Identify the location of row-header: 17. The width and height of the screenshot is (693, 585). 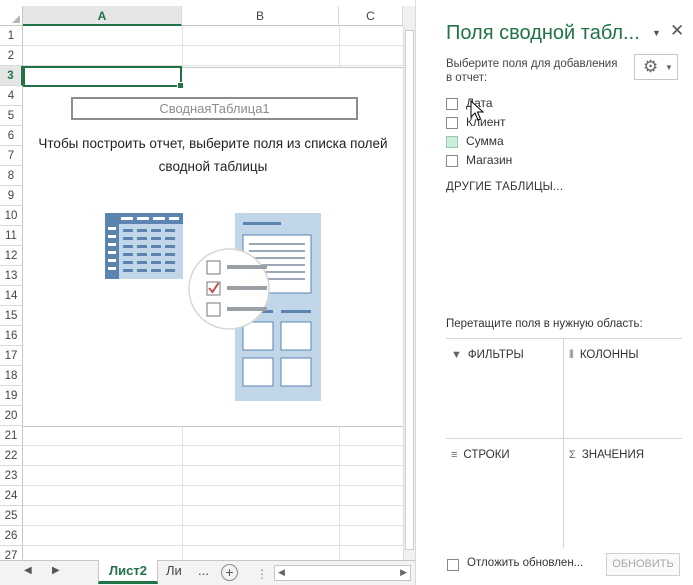
(11, 356).